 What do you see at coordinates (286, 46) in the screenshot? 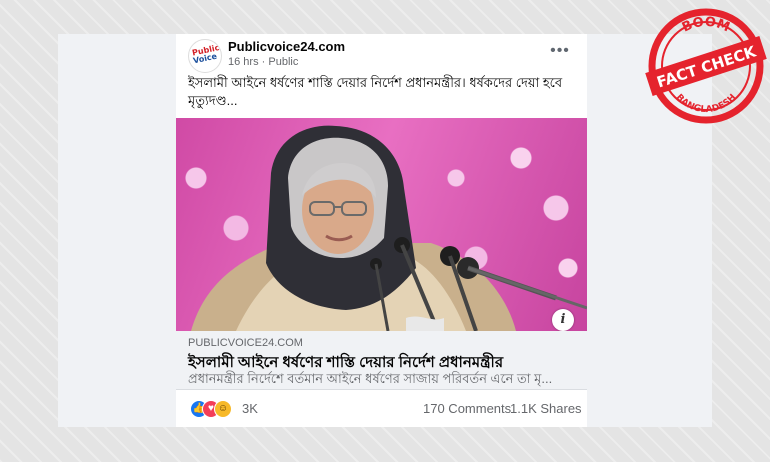
I see `page-name-link: Publicvoice24.com` at bounding box center [286, 46].